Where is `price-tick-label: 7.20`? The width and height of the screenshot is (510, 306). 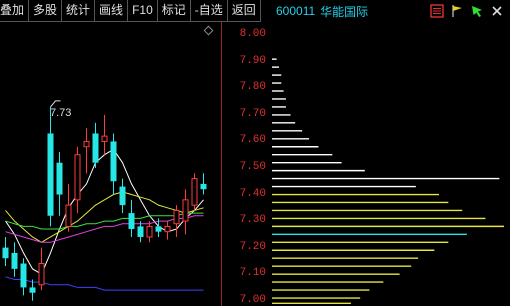
price-tick-label: 7.20 is located at coordinates (252, 246).